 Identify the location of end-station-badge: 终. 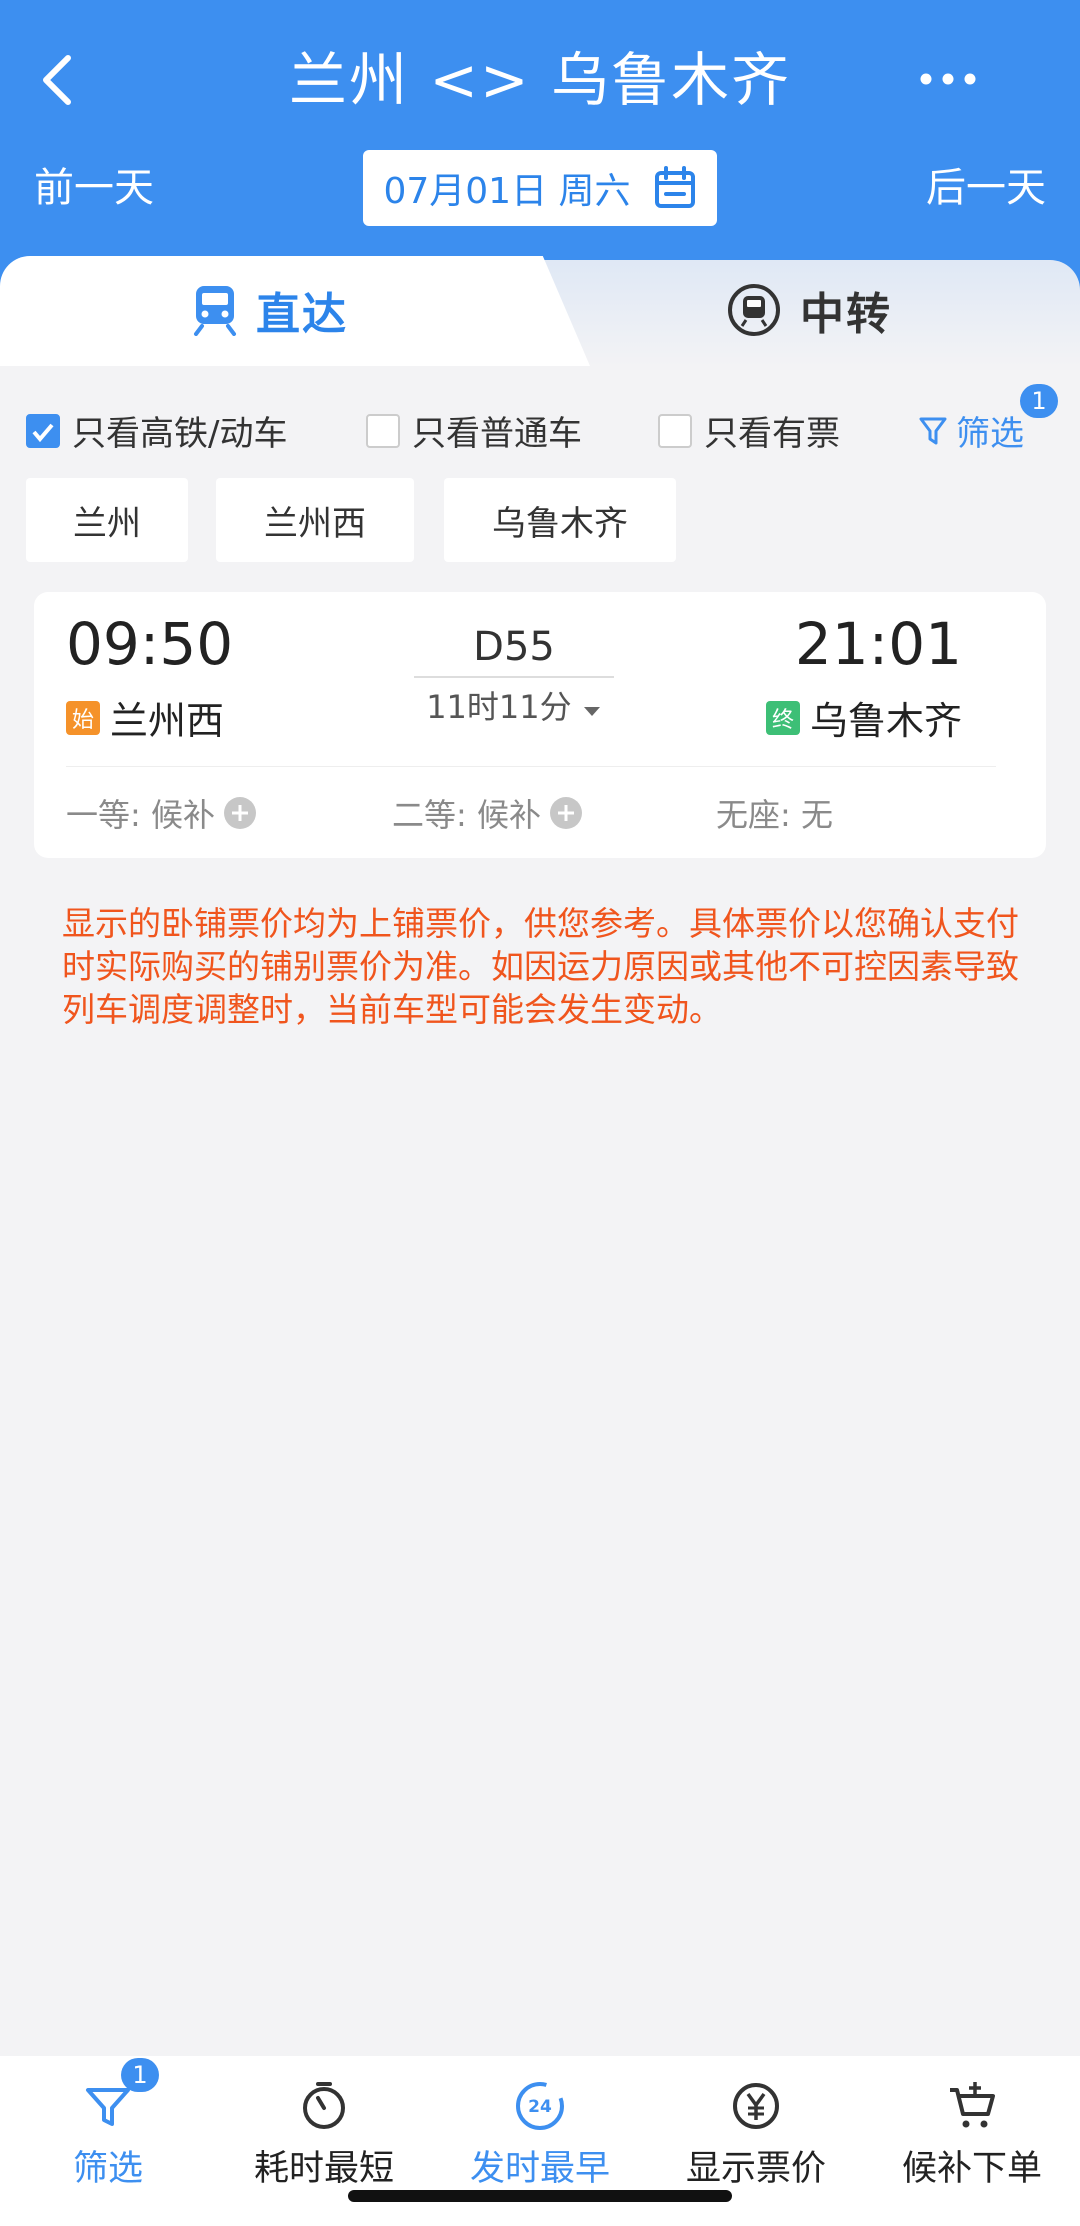
(782, 717).